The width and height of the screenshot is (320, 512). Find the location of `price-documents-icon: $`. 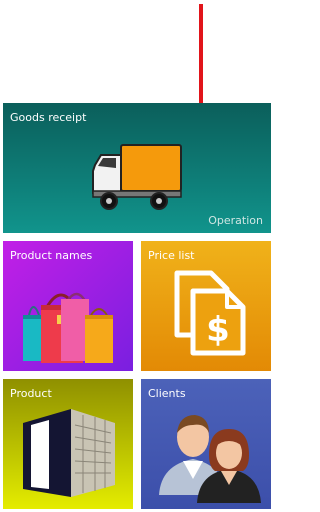

price-documents-icon: $ is located at coordinates (210, 313).